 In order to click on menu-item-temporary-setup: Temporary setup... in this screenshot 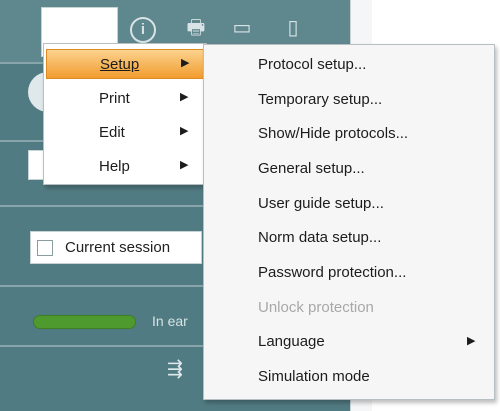, I will do `click(349, 101)`.